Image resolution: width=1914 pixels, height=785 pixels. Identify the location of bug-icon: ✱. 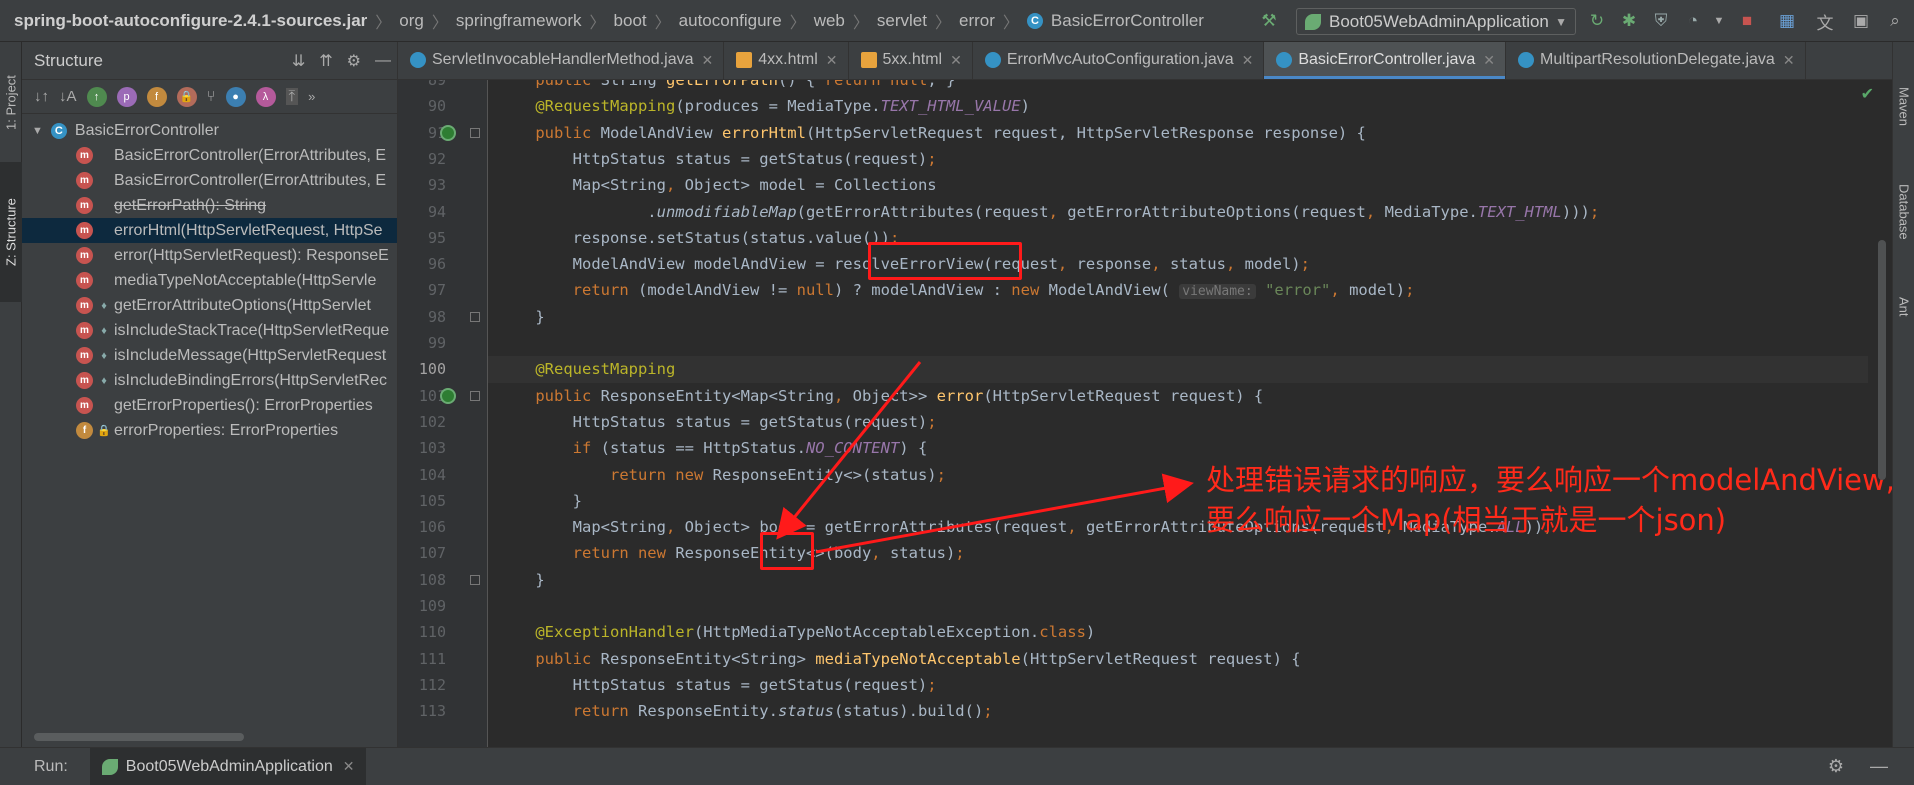
(1629, 21).